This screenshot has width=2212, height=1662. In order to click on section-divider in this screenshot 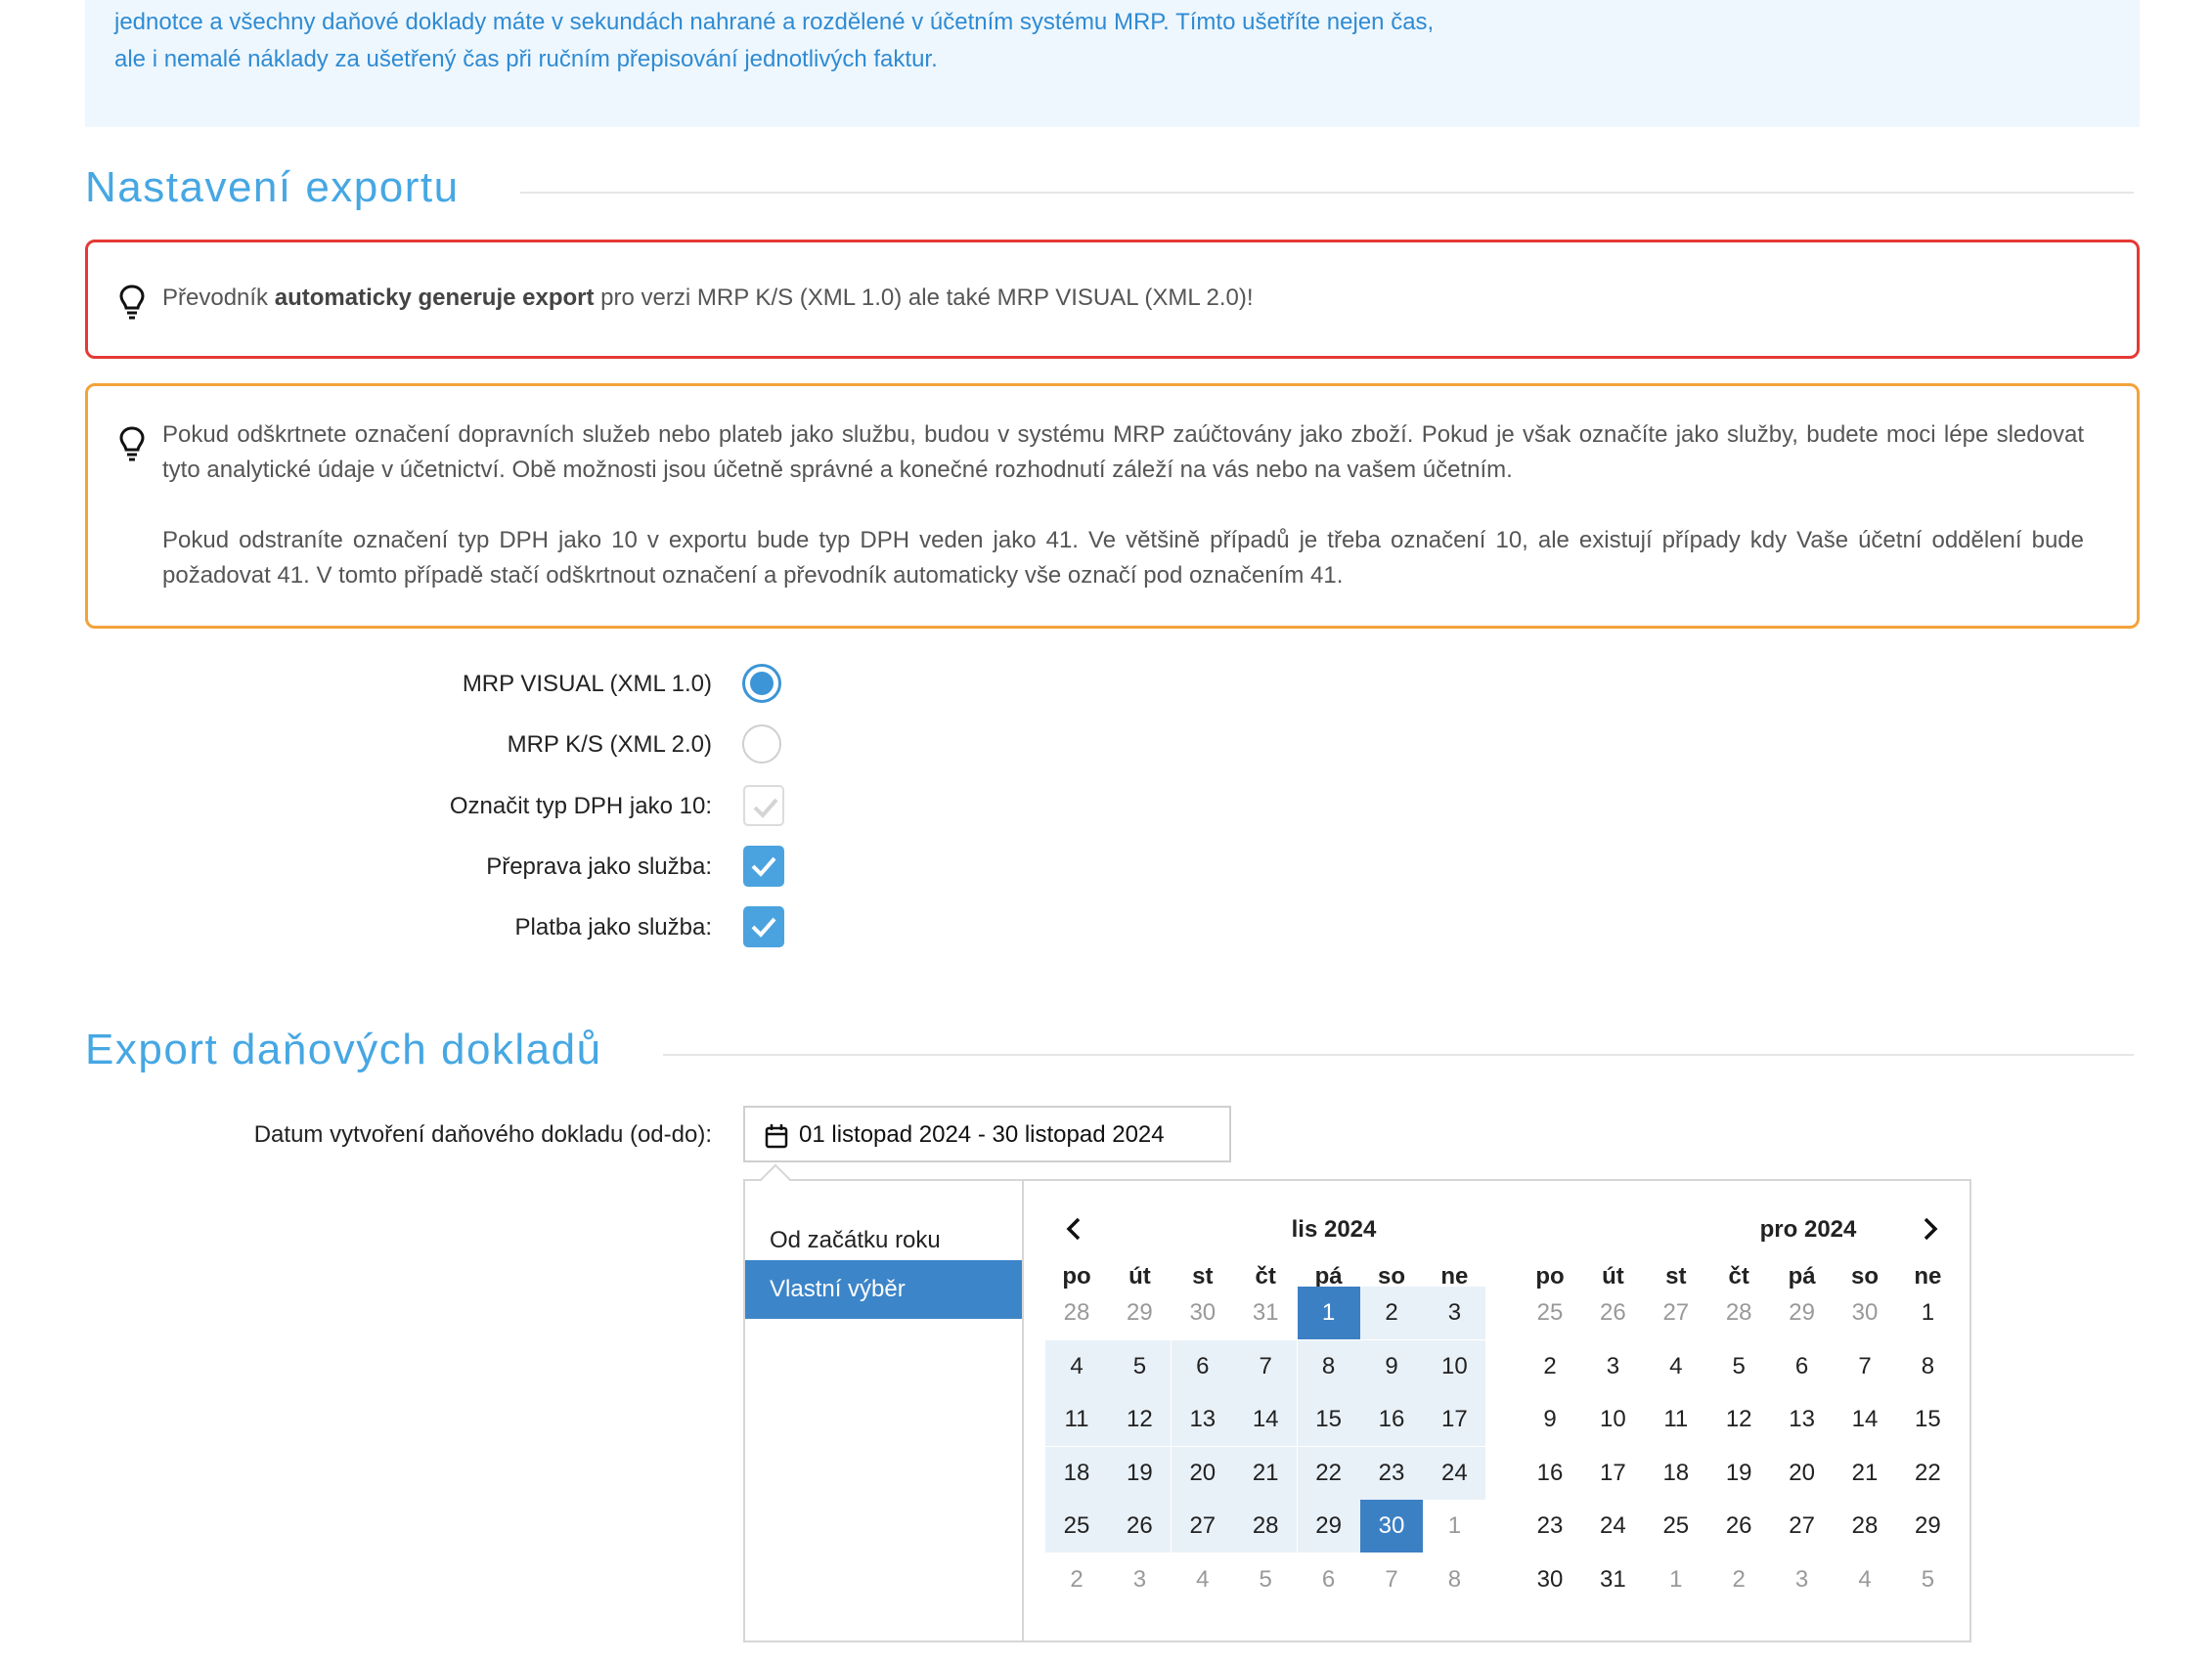, I will do `click(1398, 1055)`.